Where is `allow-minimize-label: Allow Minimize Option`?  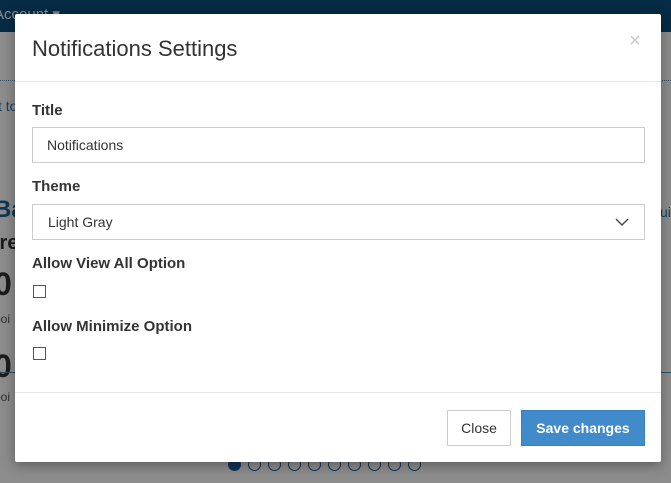 allow-minimize-label: Allow Minimize Option is located at coordinates (112, 326).